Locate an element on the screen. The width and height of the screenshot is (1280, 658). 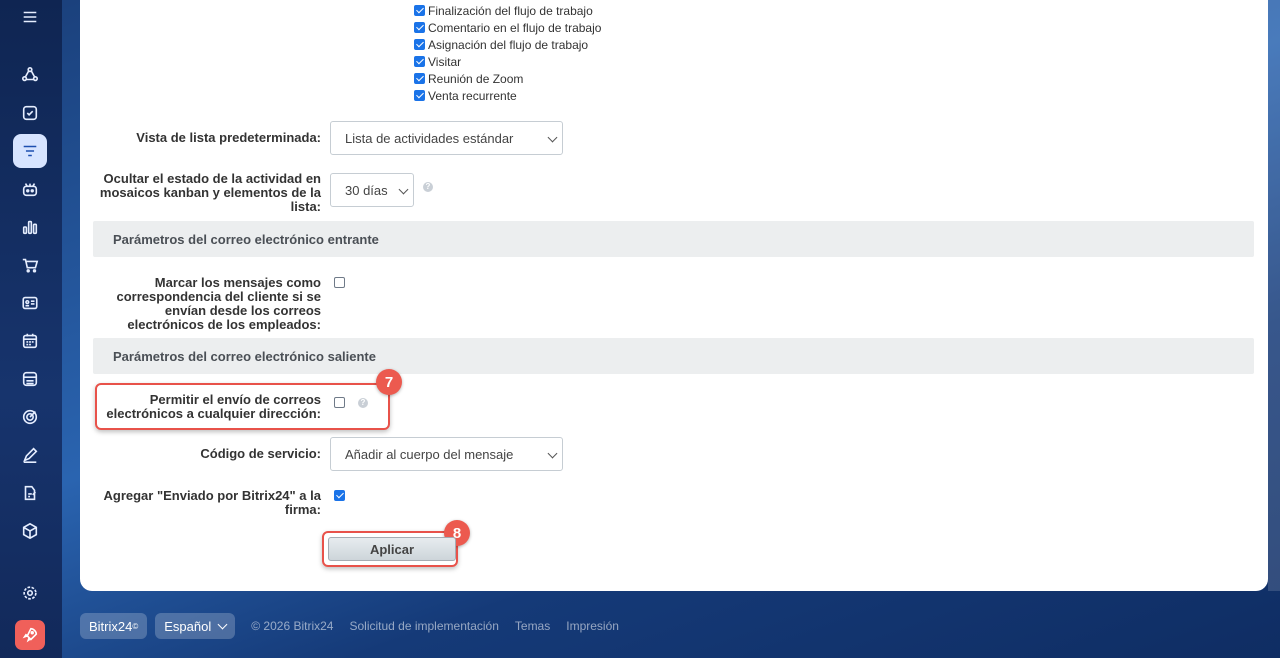
sent-by-signature-checkbox is located at coordinates (339, 495).